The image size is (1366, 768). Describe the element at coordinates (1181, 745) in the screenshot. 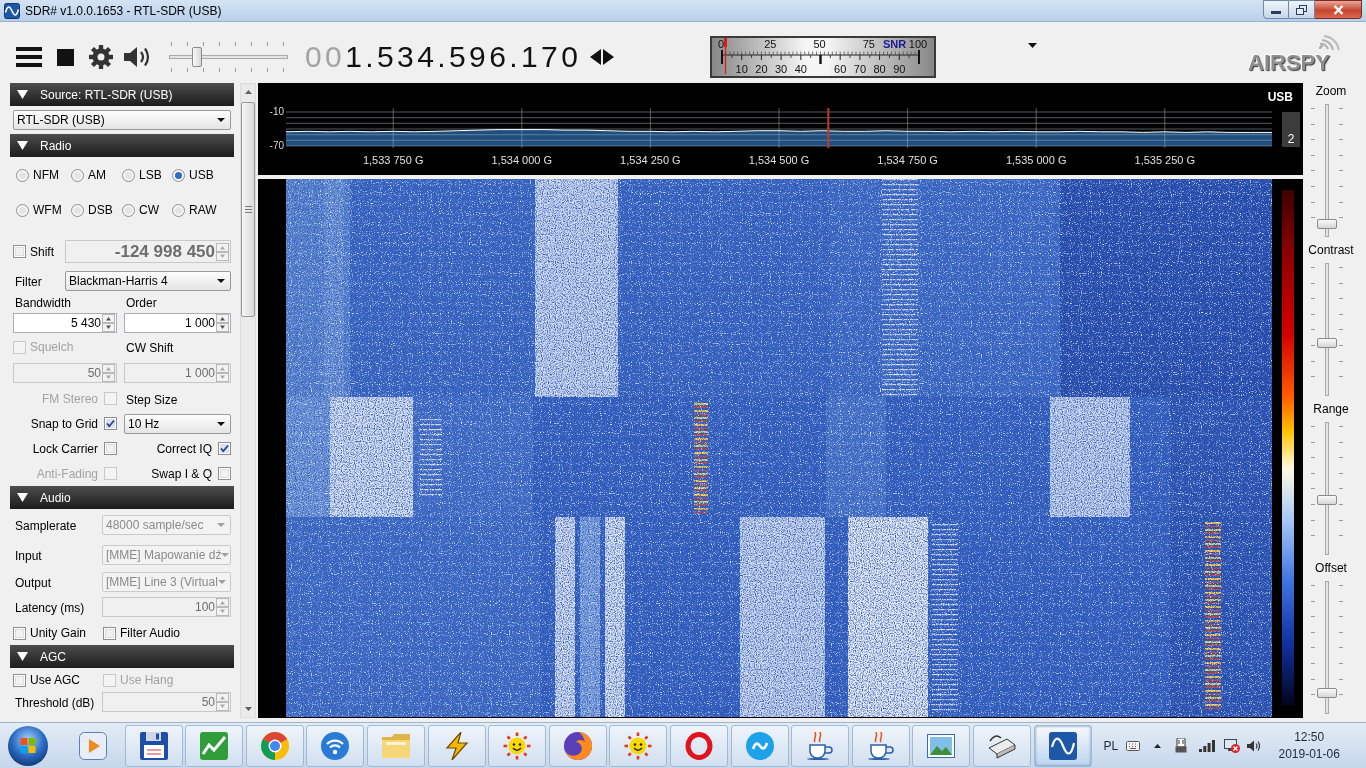

I see `usb-stick-icon` at that location.